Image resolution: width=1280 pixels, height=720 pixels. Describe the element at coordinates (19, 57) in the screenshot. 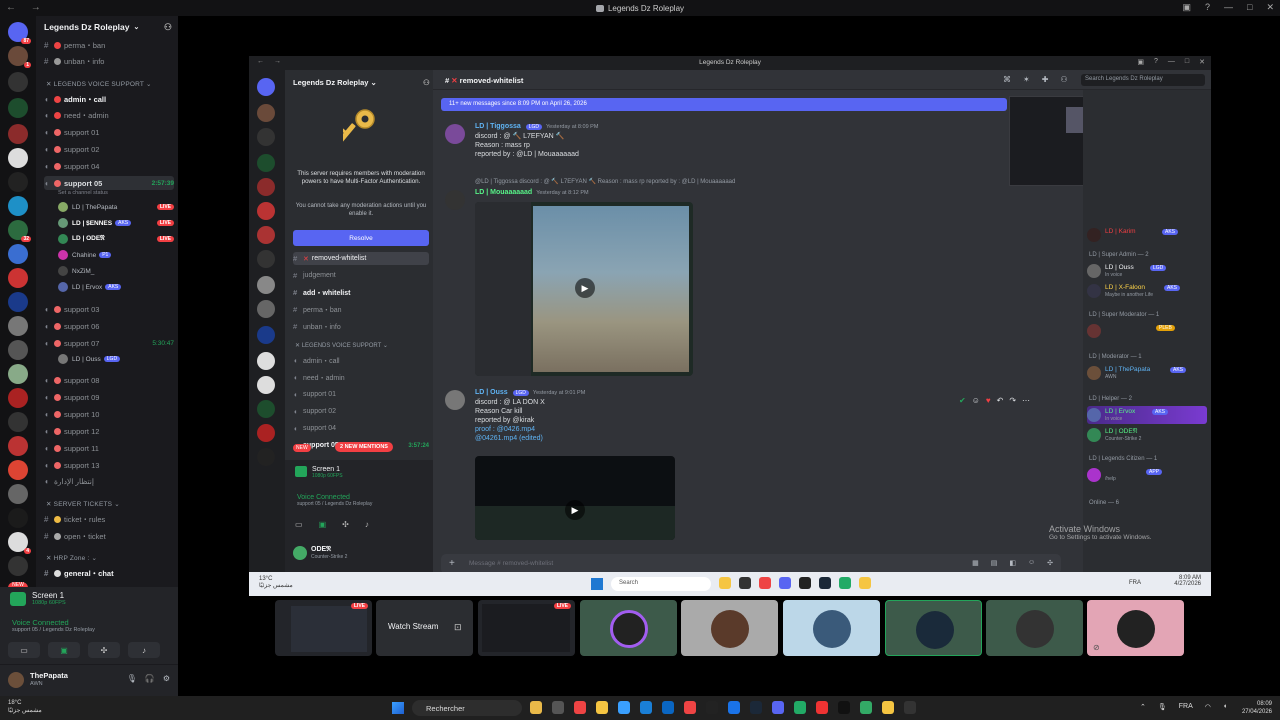

I see `server-icon: 1` at that location.